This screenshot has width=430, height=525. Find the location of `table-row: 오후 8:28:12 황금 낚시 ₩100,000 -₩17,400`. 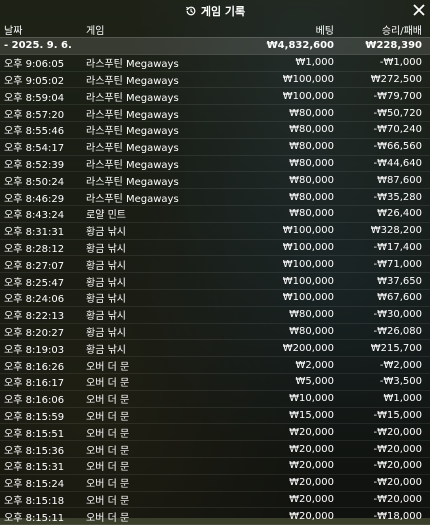

table-row: 오후 8:28:12 황금 낚시 ₩100,000 -₩17,400 is located at coordinates (215, 248).